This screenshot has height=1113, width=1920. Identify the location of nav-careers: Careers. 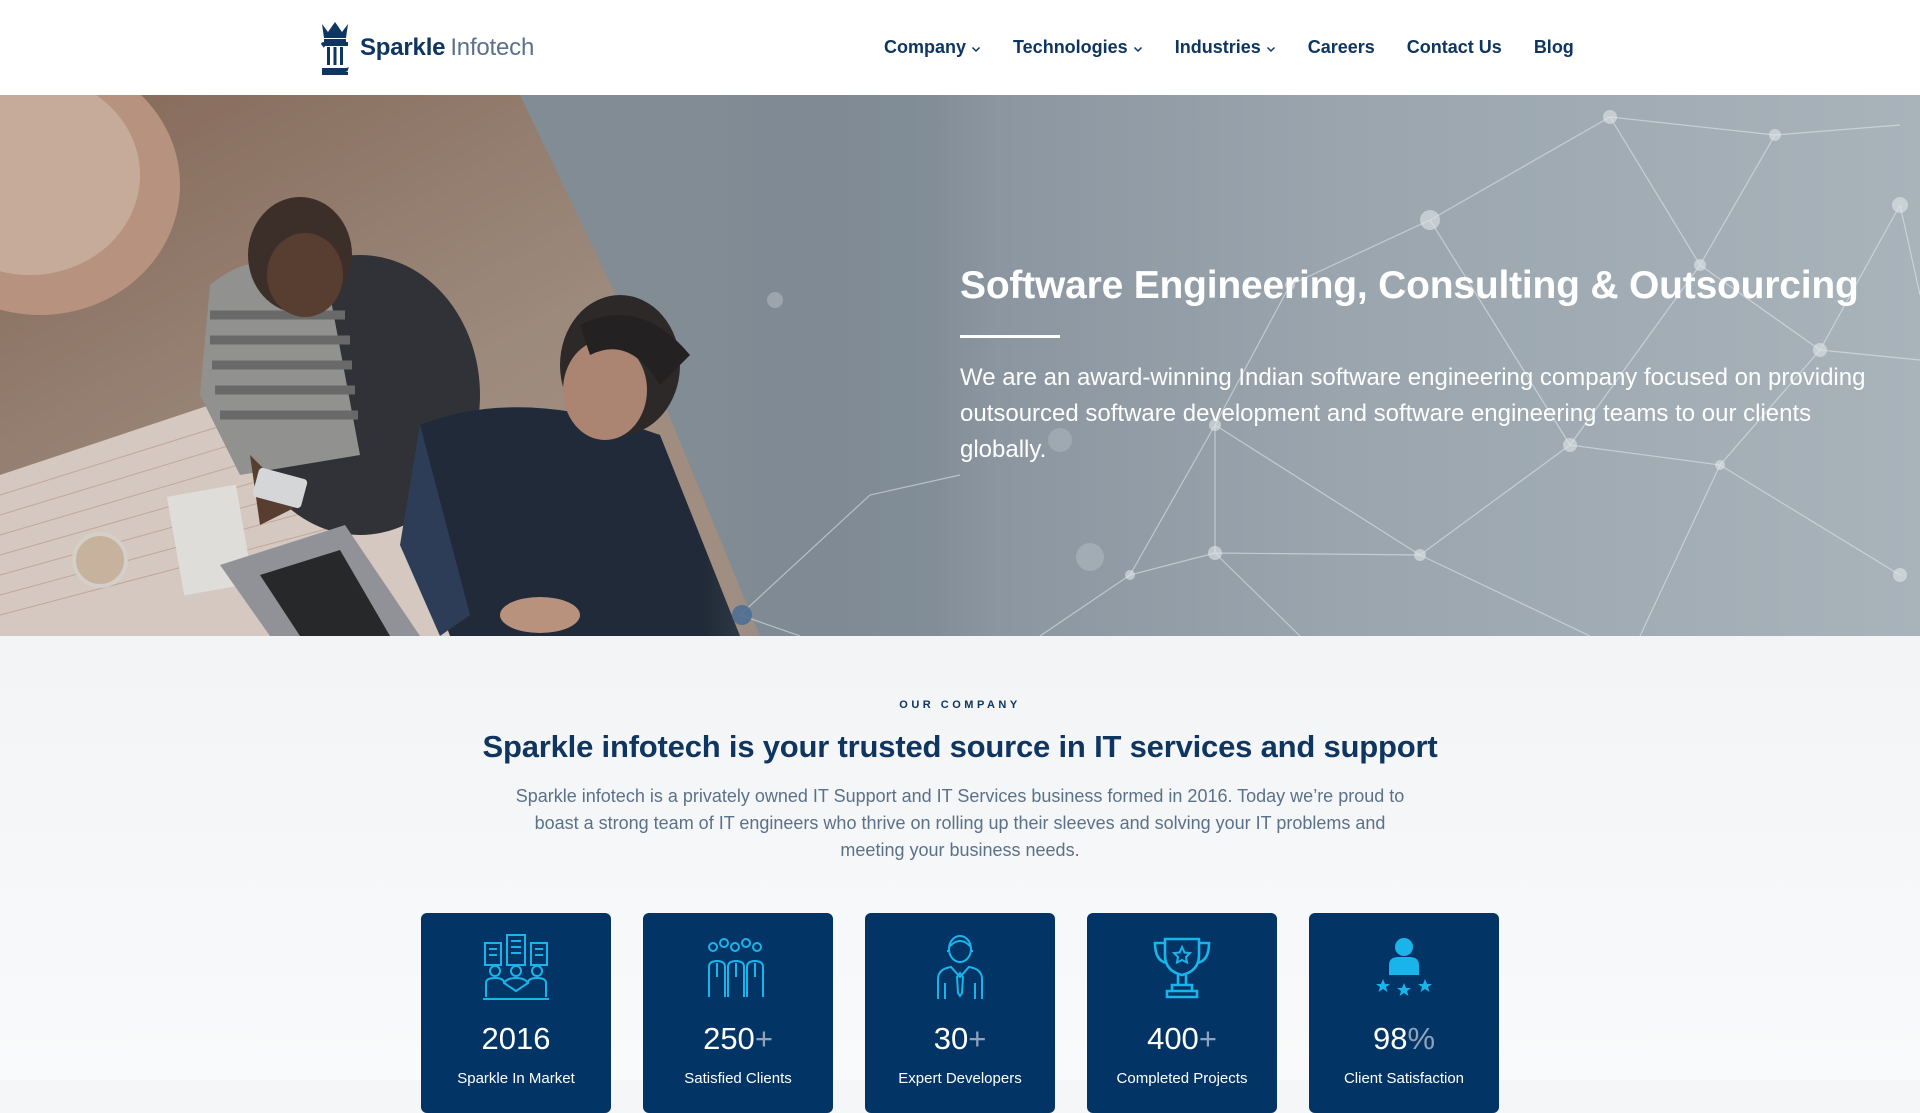
(1341, 47).